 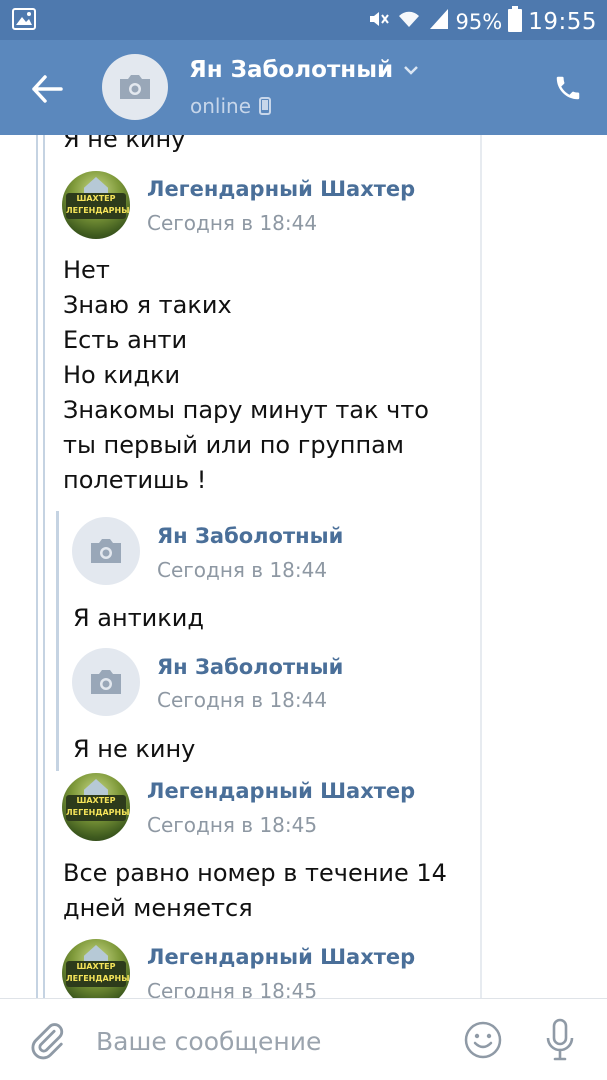 I want to click on message-line: Все равно номер в течение 14, so click(x=255, y=873).